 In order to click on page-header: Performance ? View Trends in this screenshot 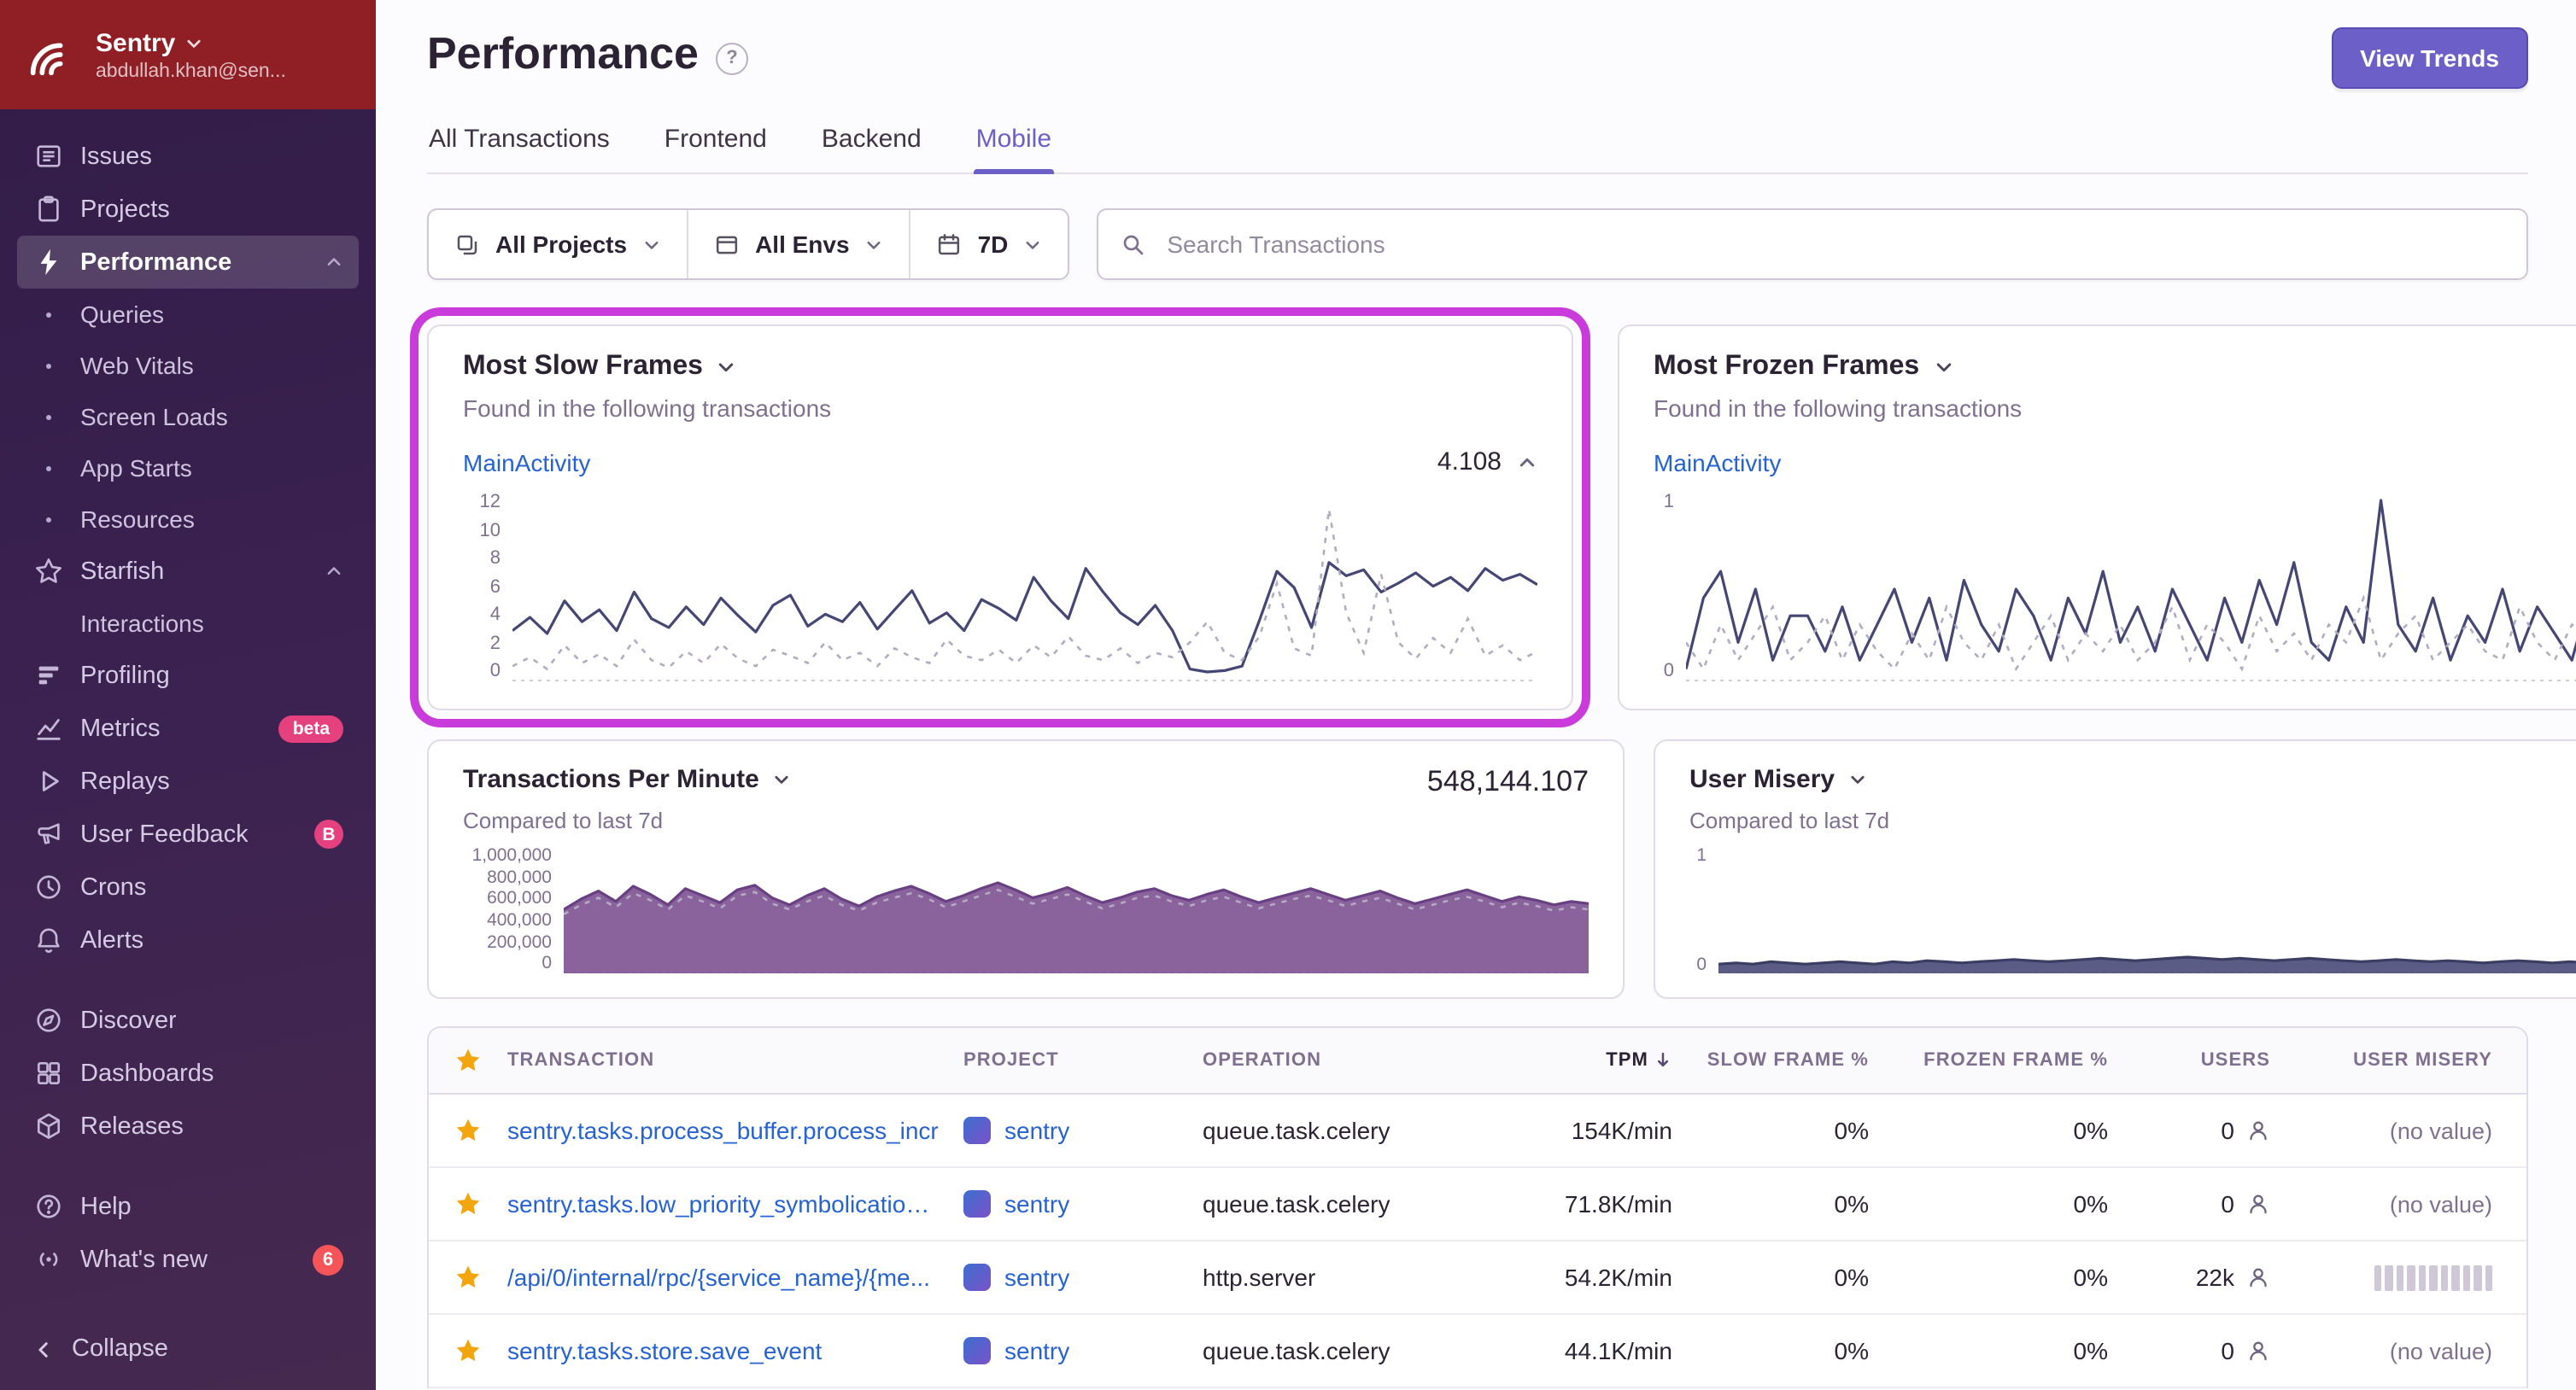, I will do `click(1477, 58)`.